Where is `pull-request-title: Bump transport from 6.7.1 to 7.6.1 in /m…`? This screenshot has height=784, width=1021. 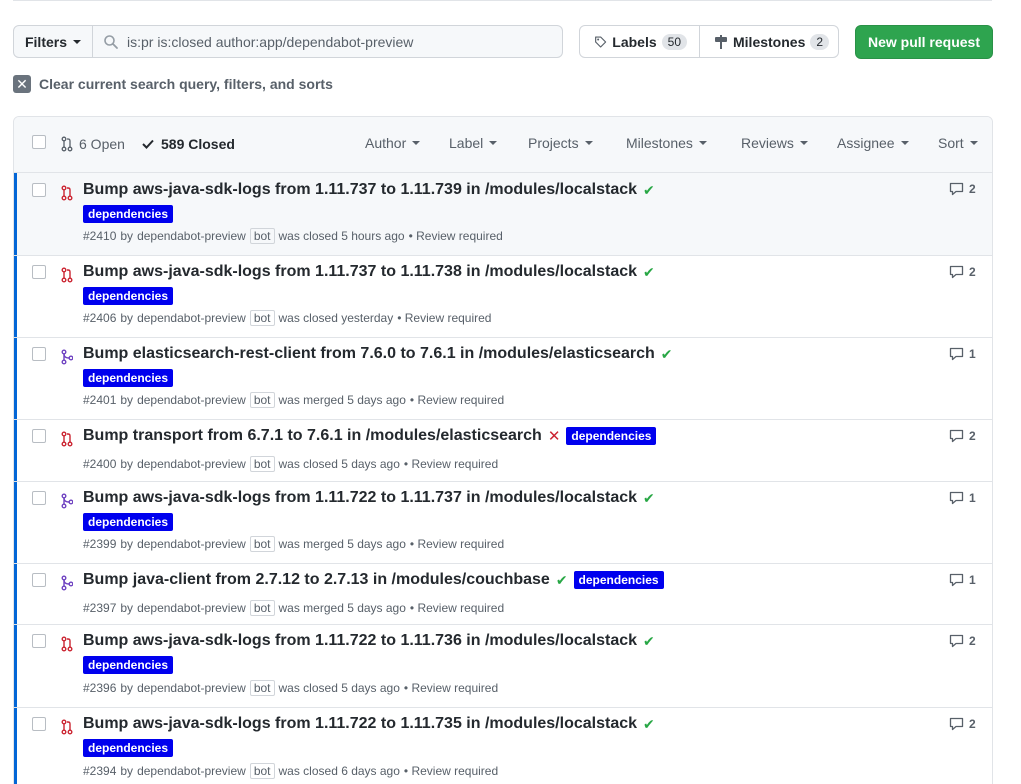
pull-request-title: Bump transport from 6.7.1 to 7.6.1 in /m… is located at coordinates (370, 436).